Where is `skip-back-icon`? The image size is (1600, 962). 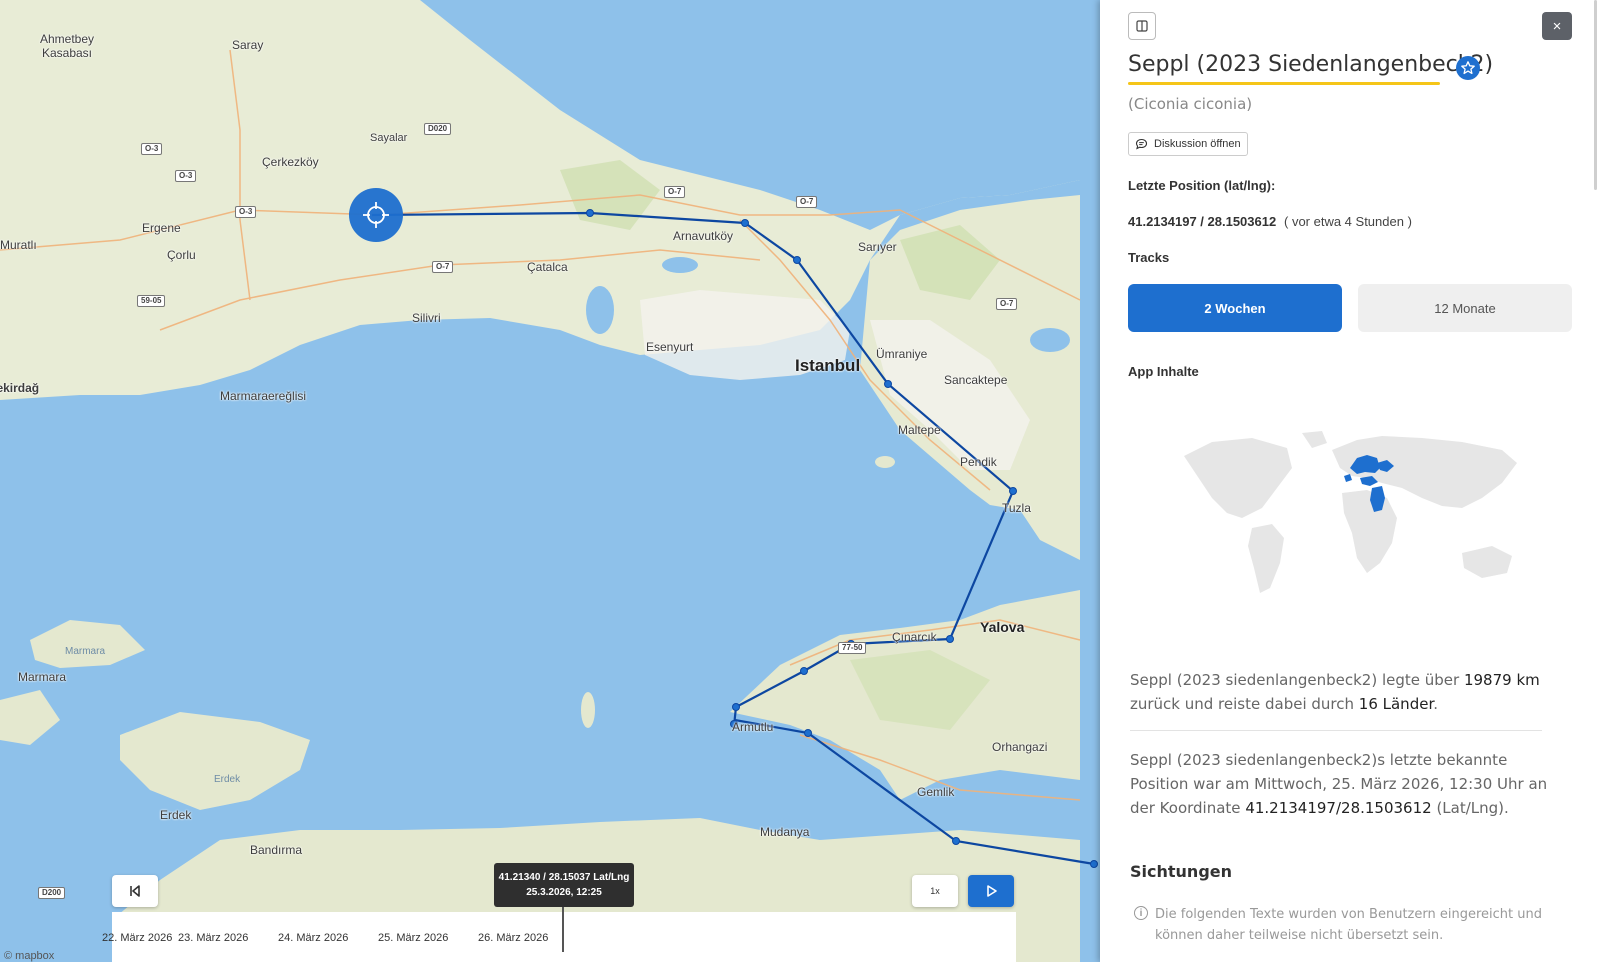
skip-back-icon is located at coordinates (135, 891).